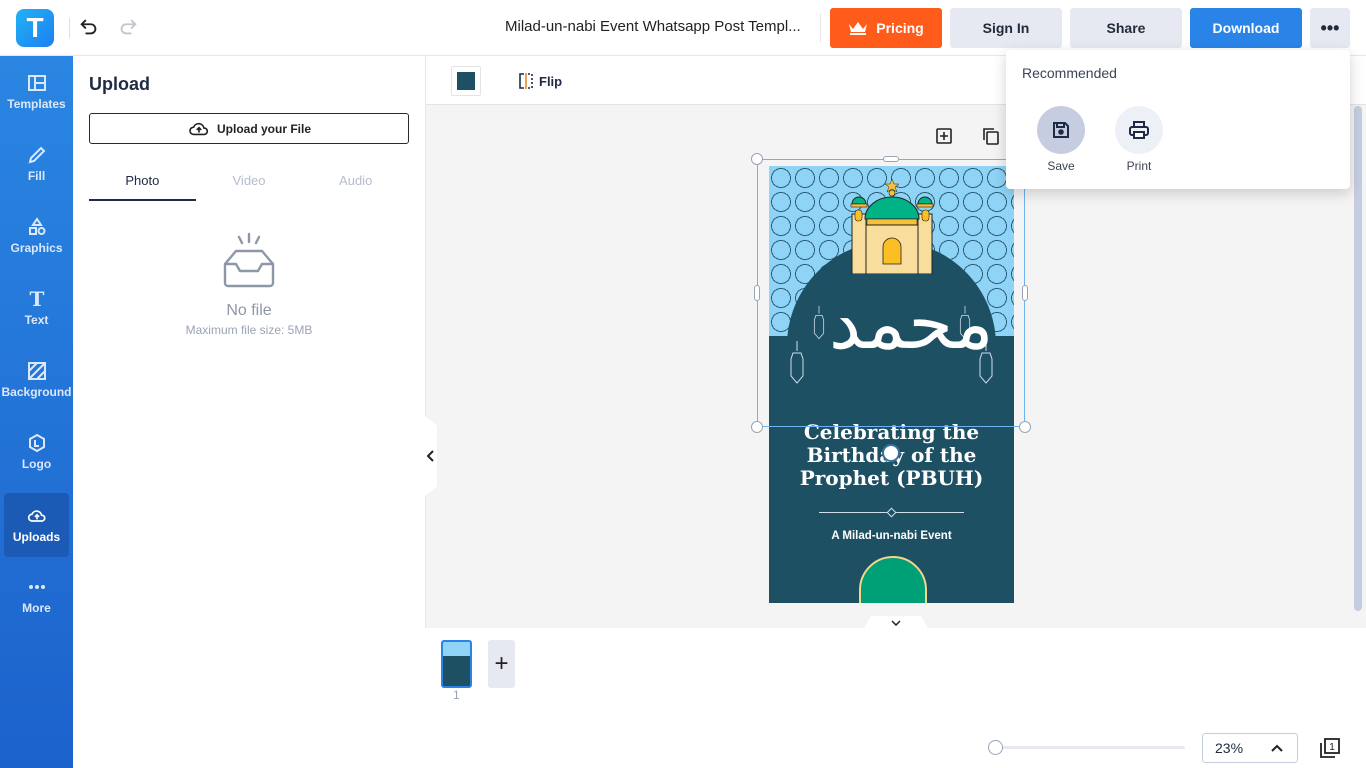  I want to click on resize-handle-right, so click(1025, 293).